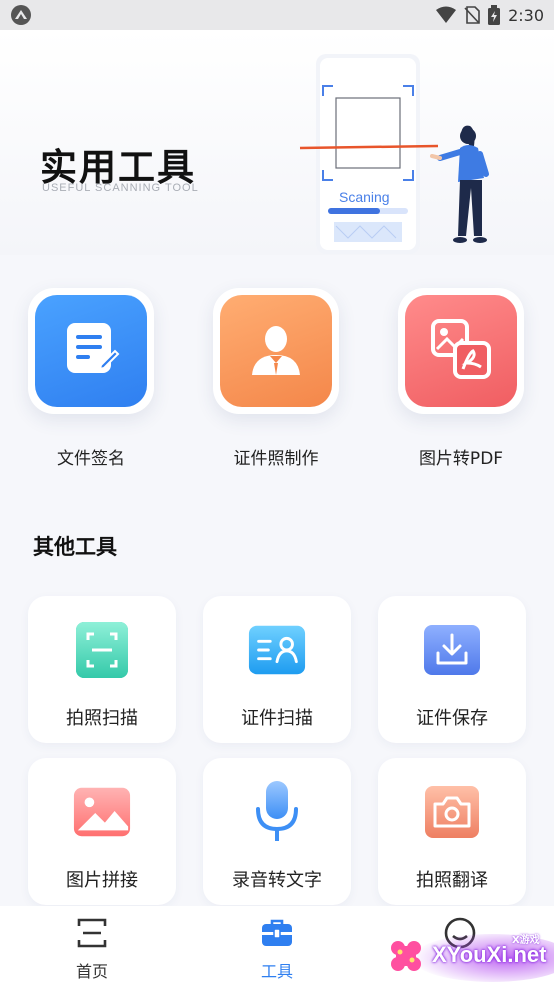  I want to click on id-photo-icon, so click(276, 351).